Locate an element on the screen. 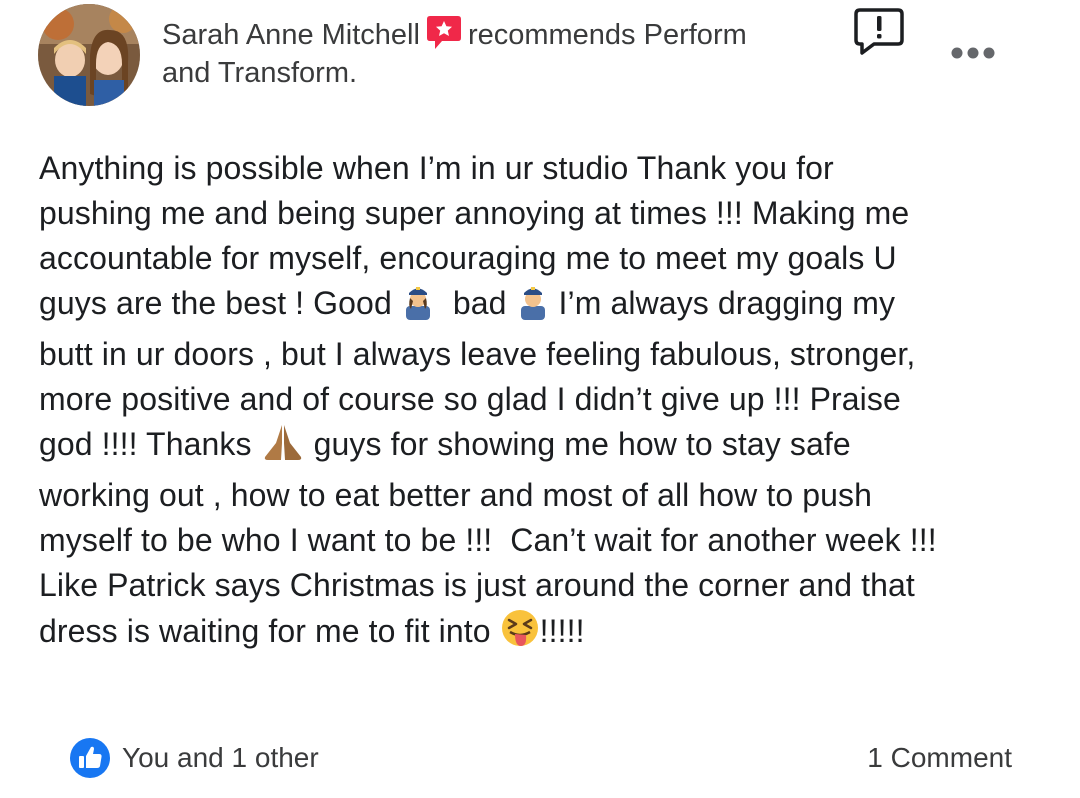 The width and height of the screenshot is (1080, 798). folded-hands-emoji is located at coordinates (283, 448).